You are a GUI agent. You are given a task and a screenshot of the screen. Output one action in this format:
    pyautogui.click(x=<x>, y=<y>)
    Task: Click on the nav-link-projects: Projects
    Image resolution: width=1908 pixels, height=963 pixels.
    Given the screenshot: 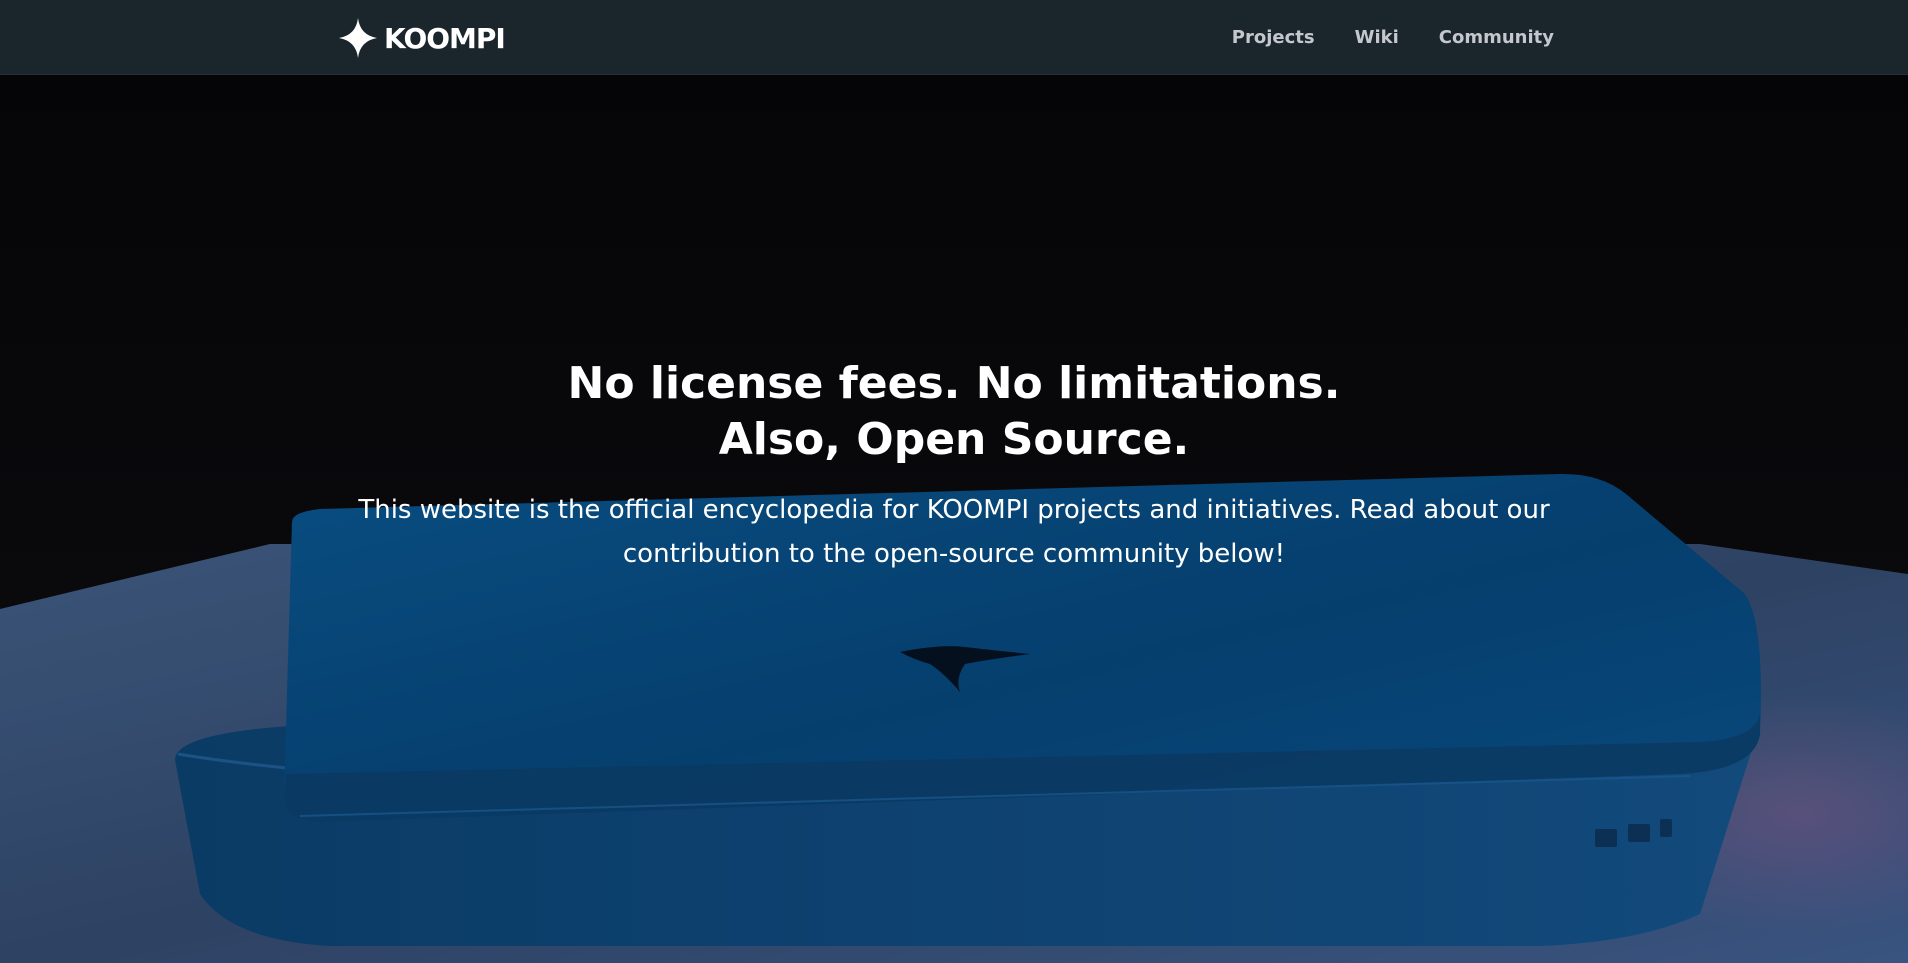 What is the action you would take?
    pyautogui.click(x=1273, y=37)
    